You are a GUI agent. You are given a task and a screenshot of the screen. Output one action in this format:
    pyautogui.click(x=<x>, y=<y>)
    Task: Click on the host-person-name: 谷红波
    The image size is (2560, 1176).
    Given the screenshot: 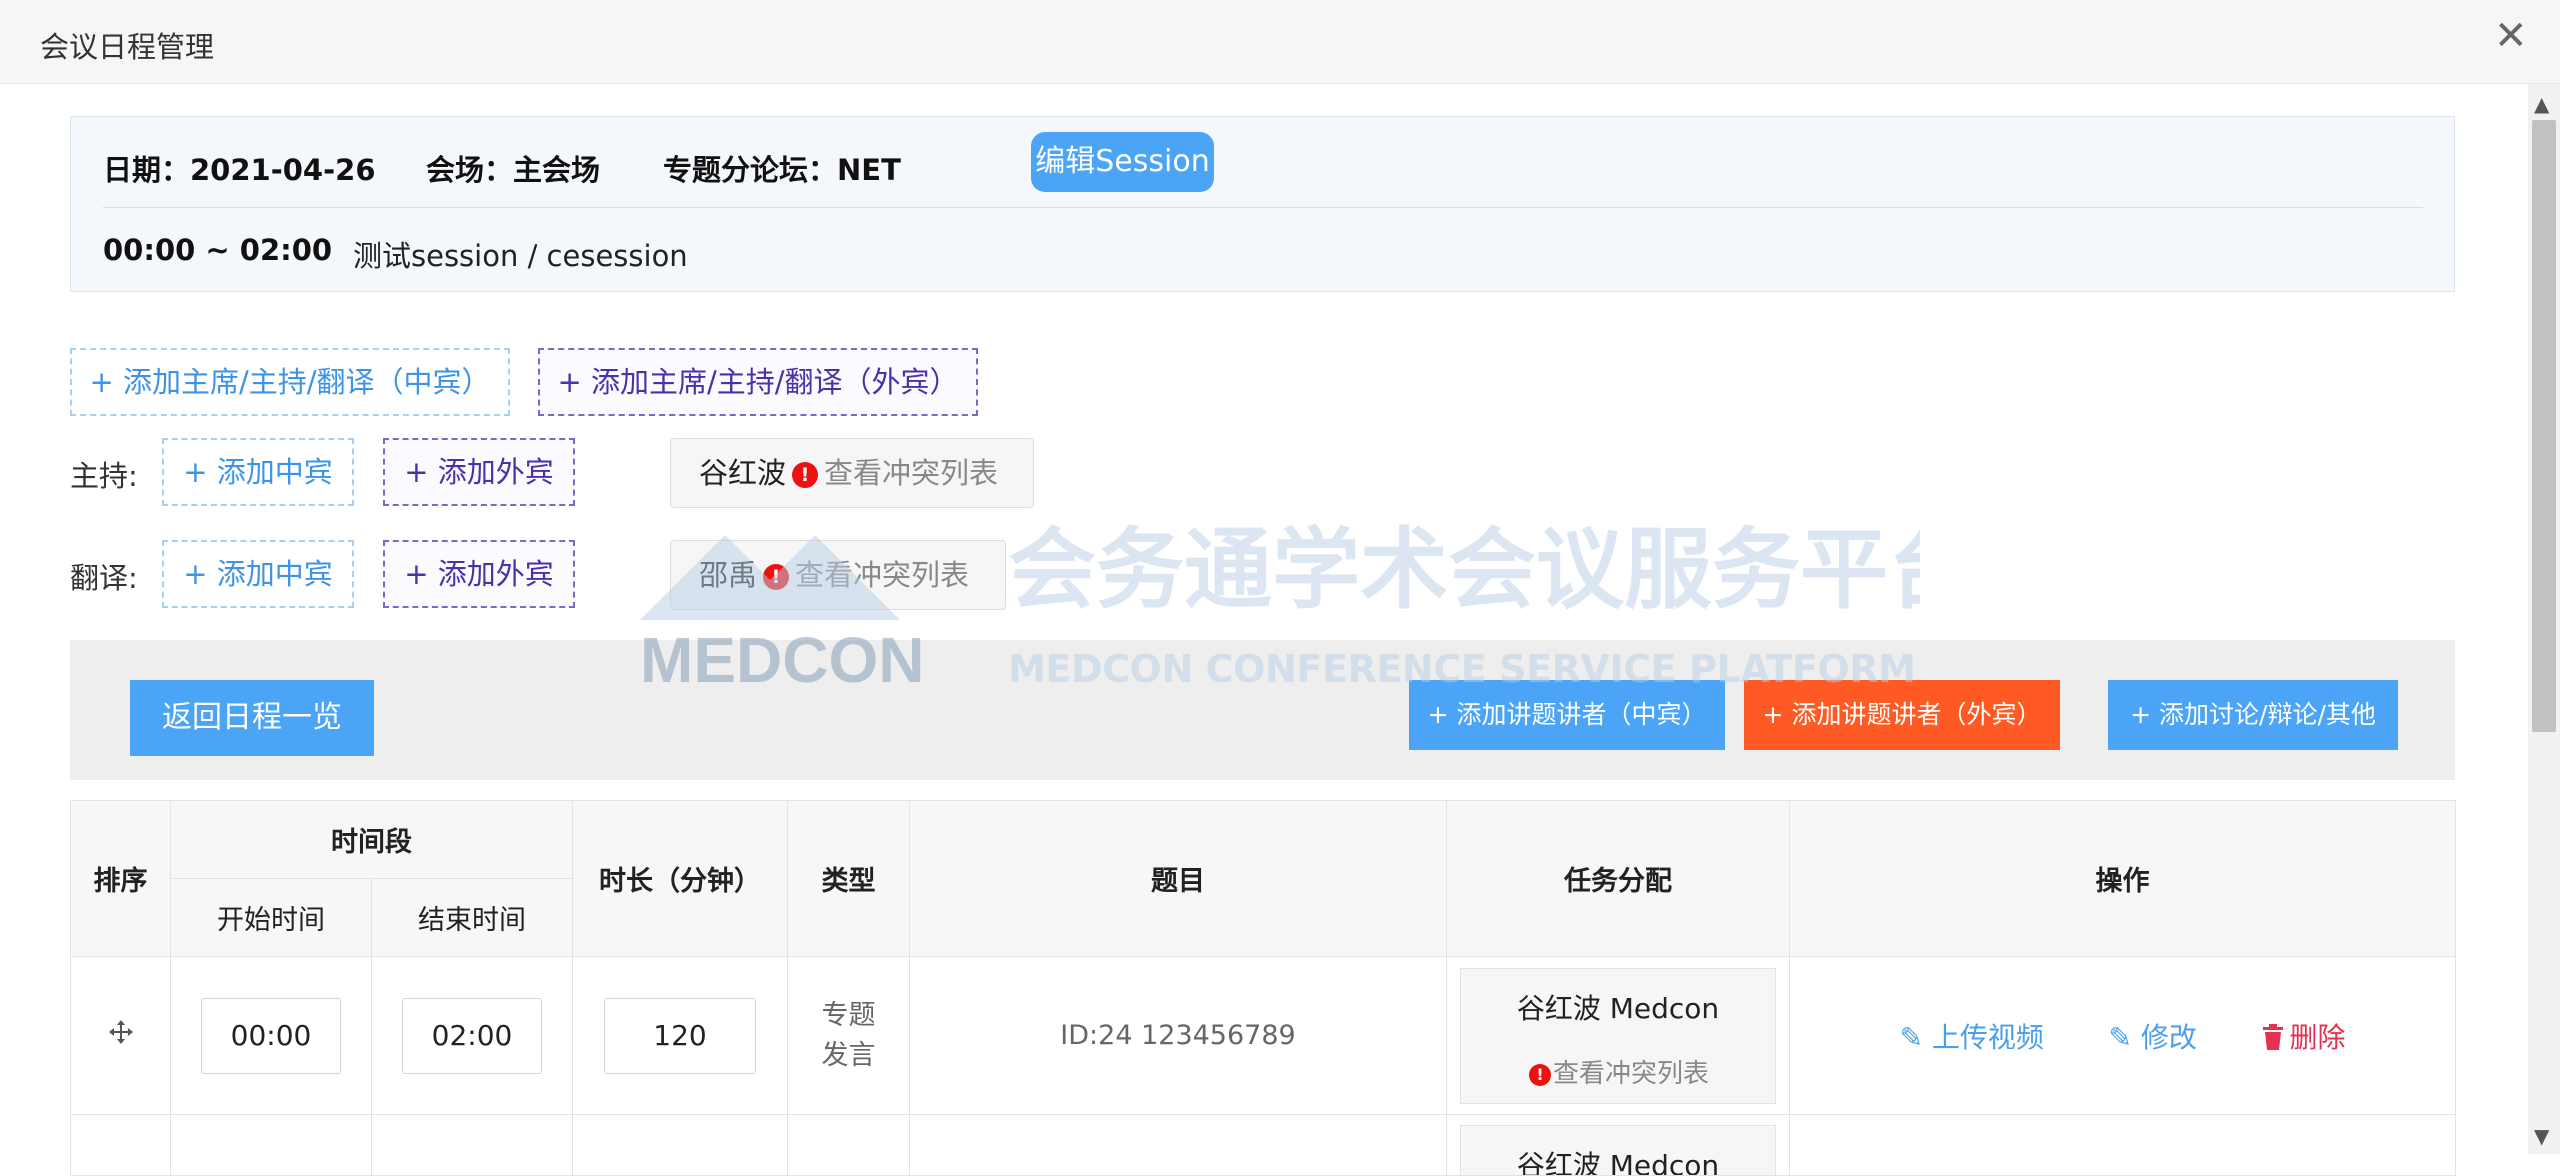 What is the action you would take?
    pyautogui.click(x=743, y=473)
    